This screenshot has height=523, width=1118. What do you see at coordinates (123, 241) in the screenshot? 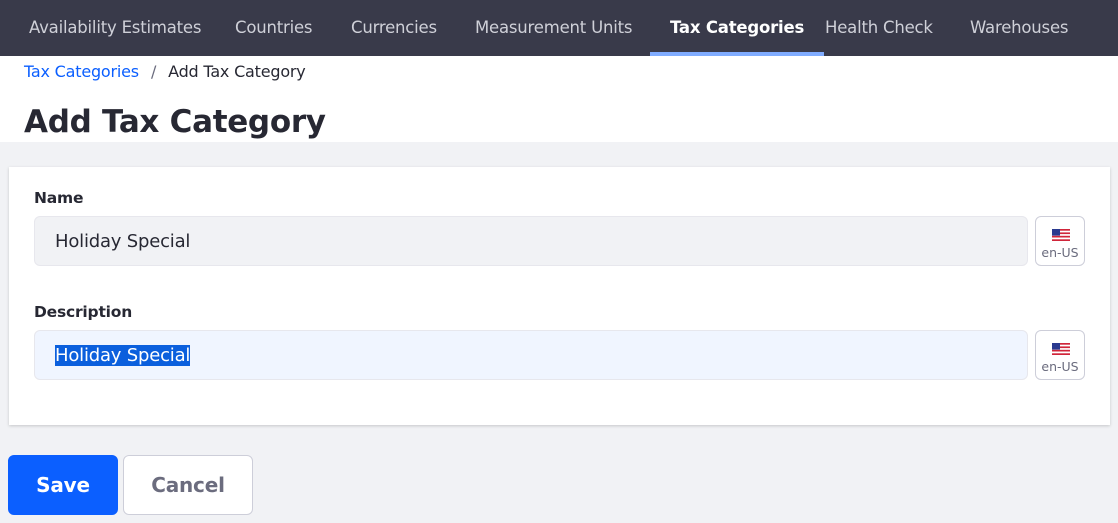
I see `name-input-value: Holiday Special` at bounding box center [123, 241].